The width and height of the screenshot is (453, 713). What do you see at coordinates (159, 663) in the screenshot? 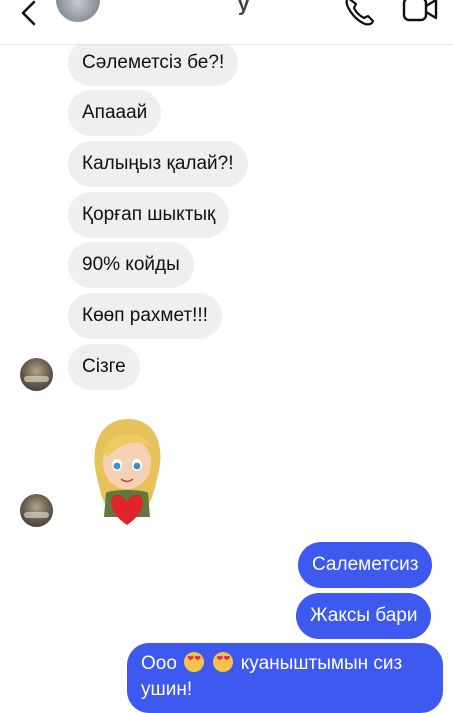
I see `message-prefix: Ооо` at bounding box center [159, 663].